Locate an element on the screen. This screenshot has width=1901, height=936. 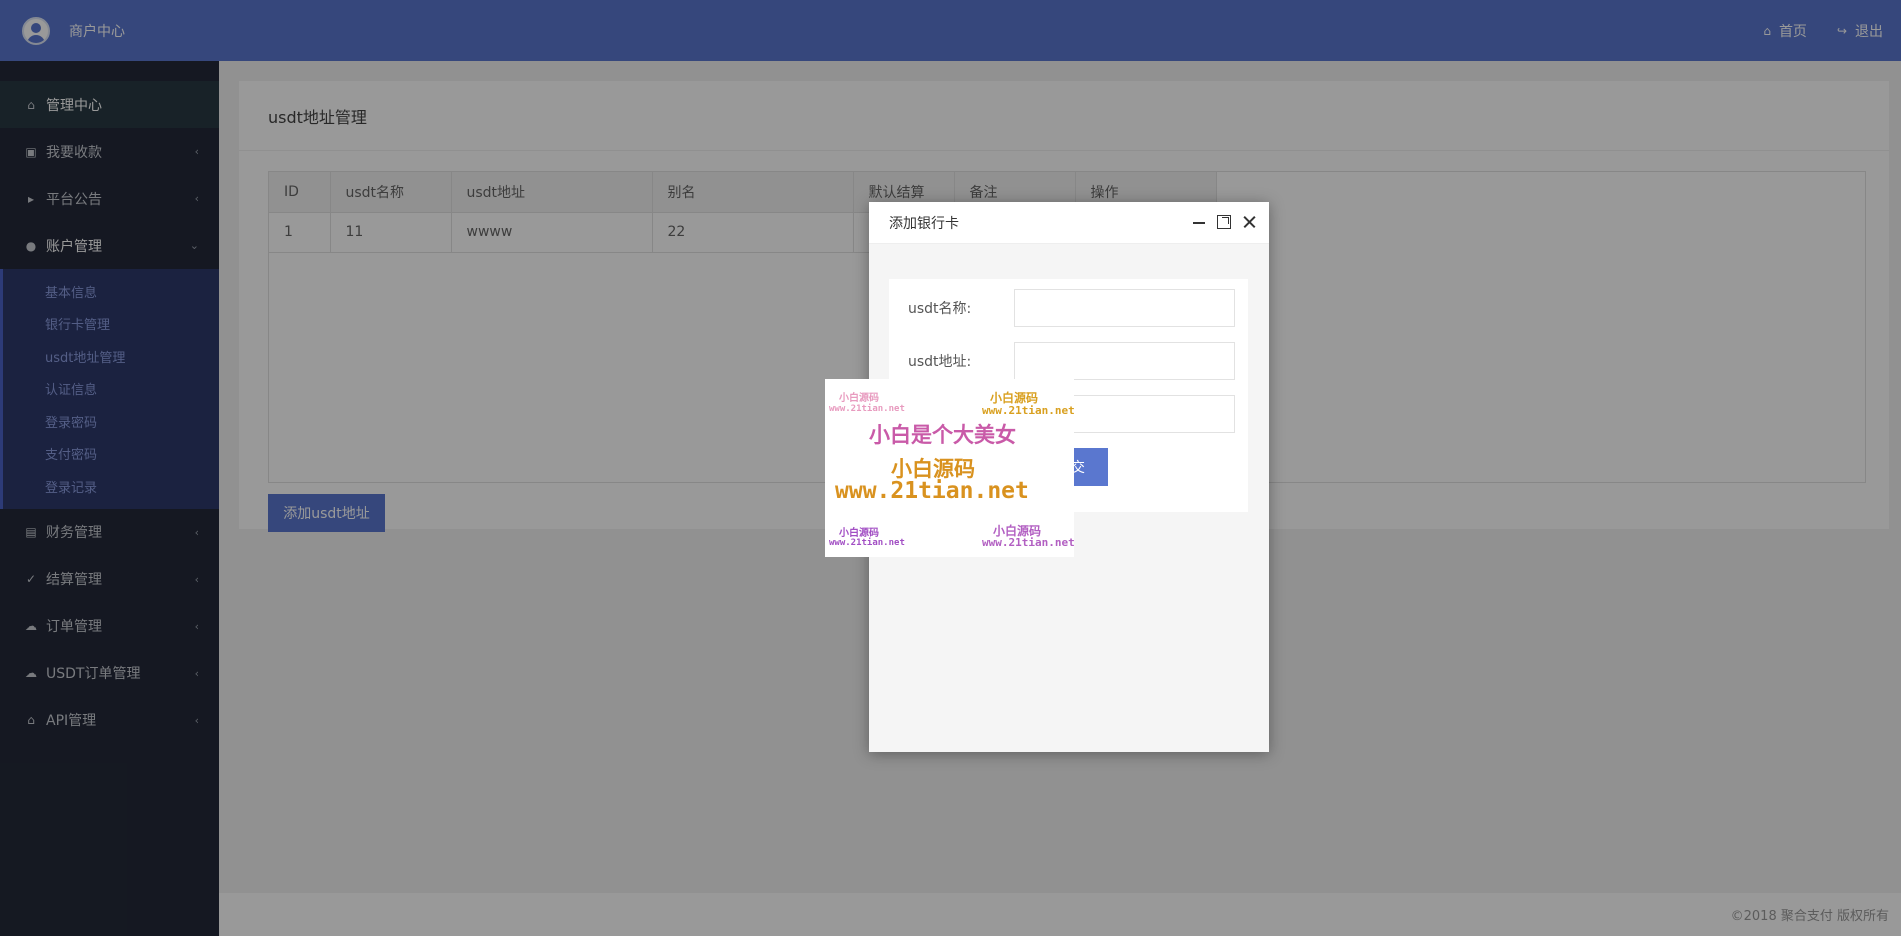
form-row-usdt-address: usdt地址: is located at coordinates (1071, 361).